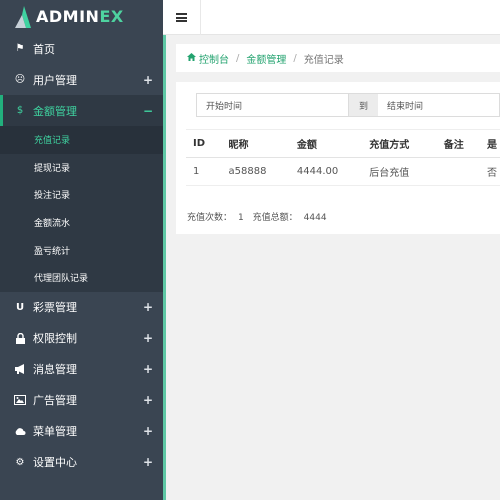 This screenshot has height=500, width=500. What do you see at coordinates (439, 105) in the screenshot?
I see `end-date-input: 结束时间` at bounding box center [439, 105].